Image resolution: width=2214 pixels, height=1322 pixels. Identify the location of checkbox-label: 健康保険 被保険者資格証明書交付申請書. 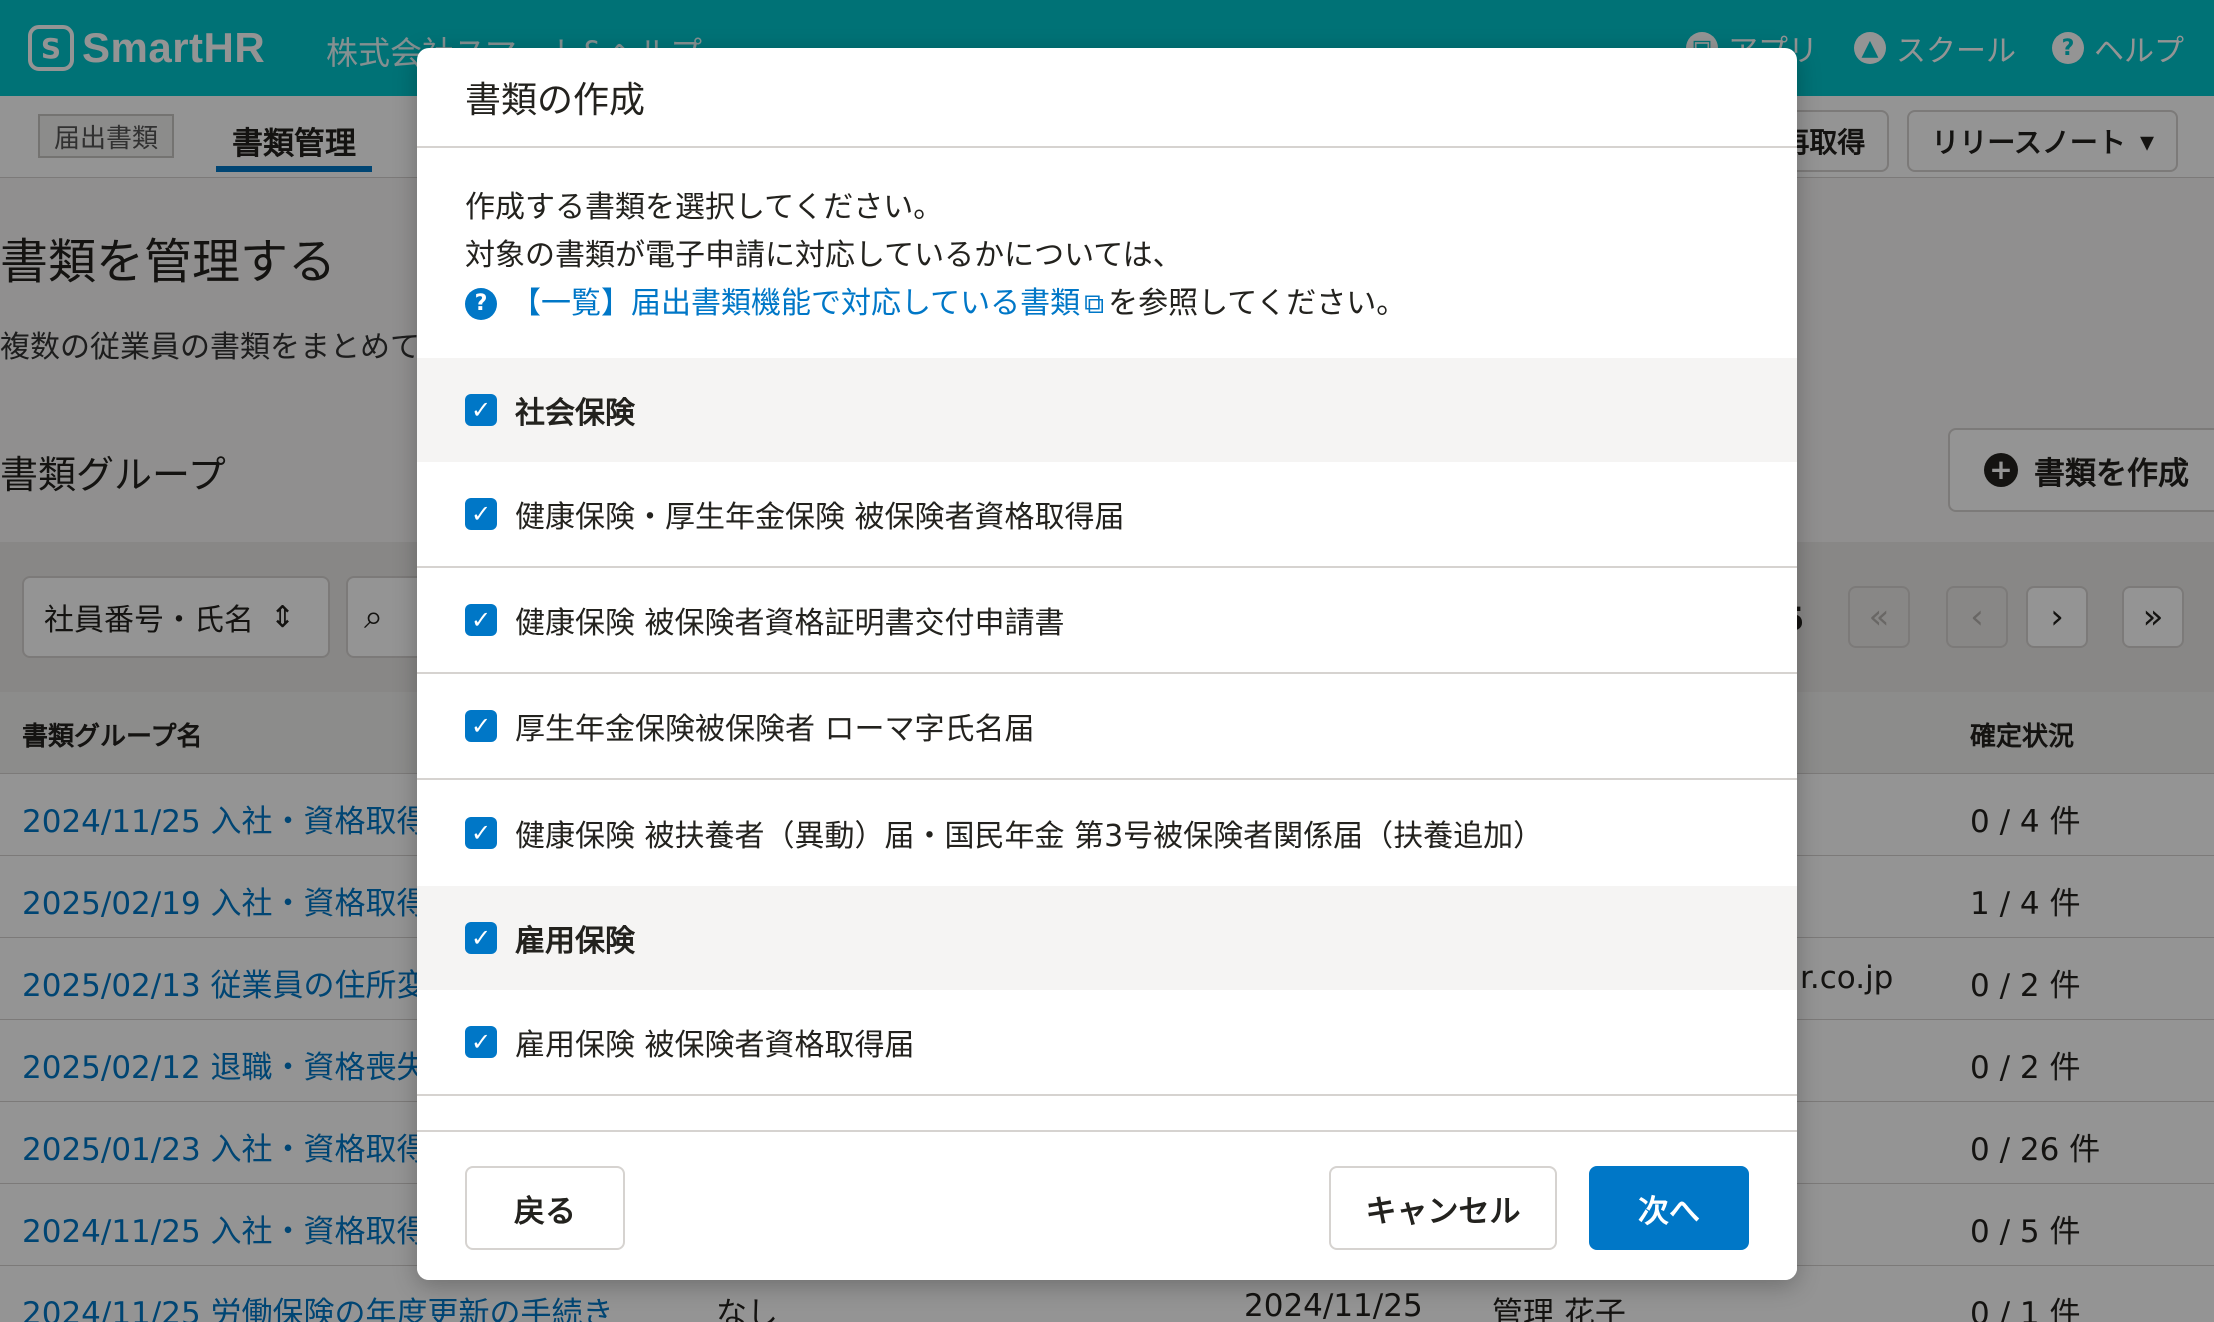
(790, 623).